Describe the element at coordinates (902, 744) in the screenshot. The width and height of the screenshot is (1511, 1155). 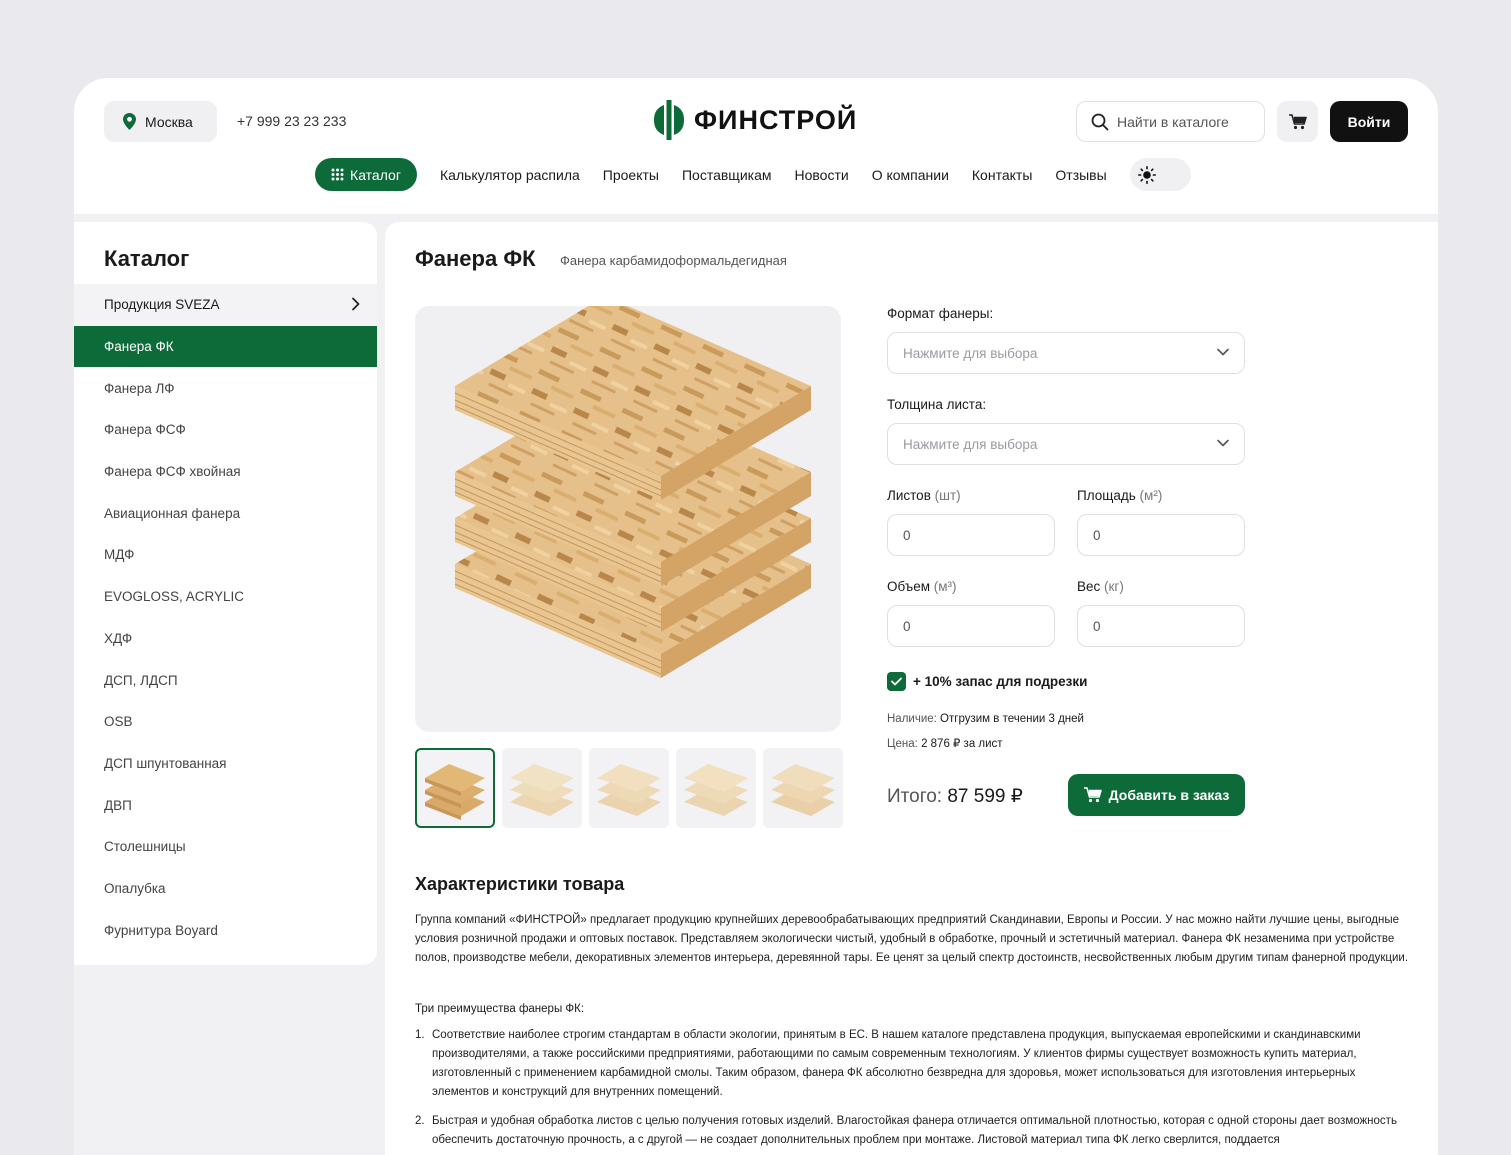
I see `price-key: Цена:` at that location.